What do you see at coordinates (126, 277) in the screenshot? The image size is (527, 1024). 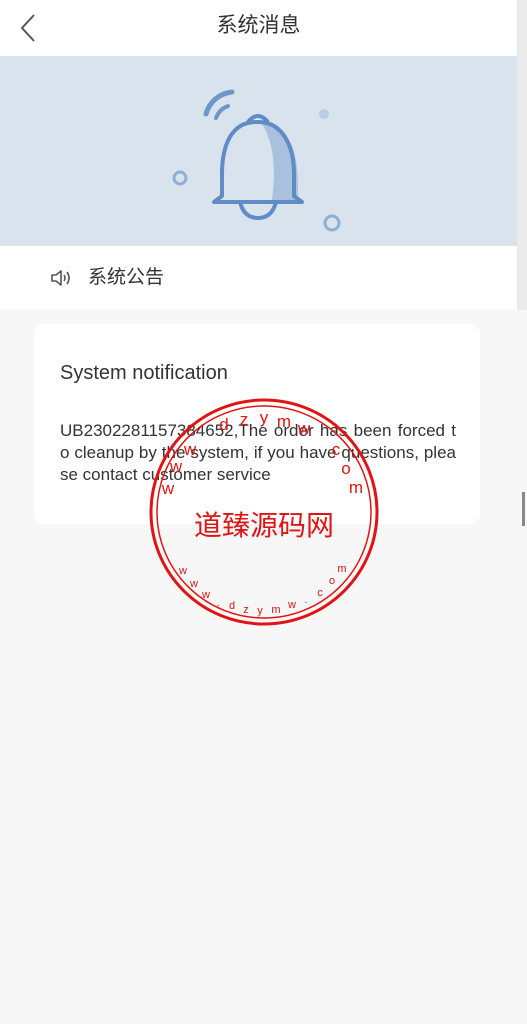 I see `announcement-label: 系统公告` at bounding box center [126, 277].